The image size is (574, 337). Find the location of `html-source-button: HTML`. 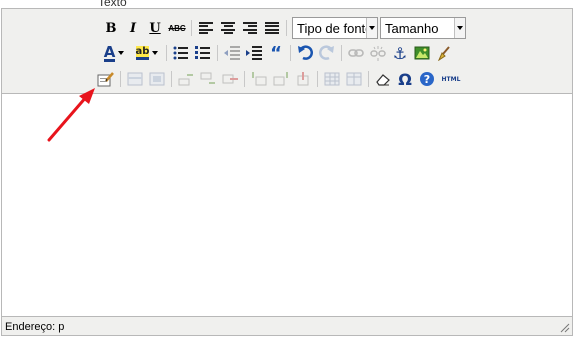

html-source-button: HTML is located at coordinates (451, 79).